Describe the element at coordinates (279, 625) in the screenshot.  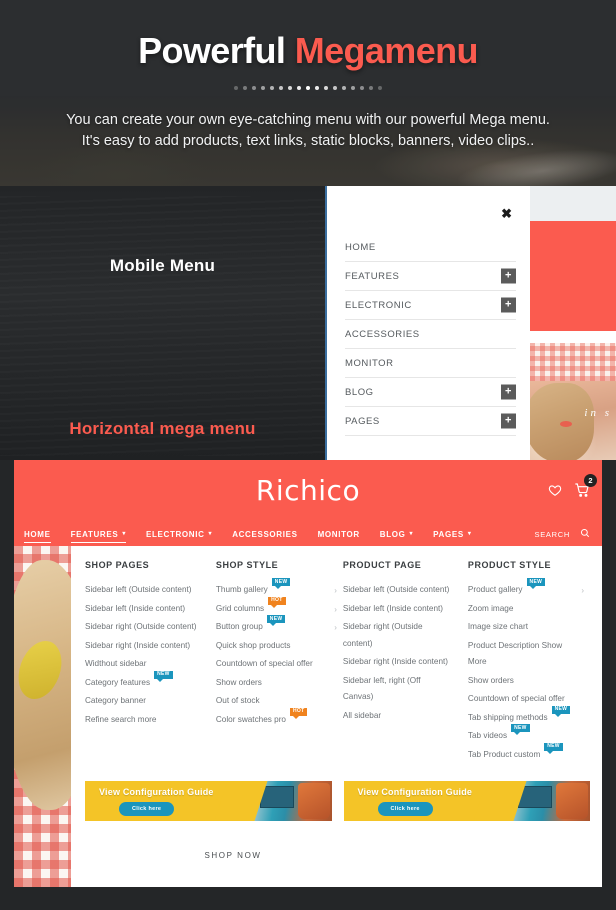
I see `mega-menu-link: Button groupNEW ›` at that location.